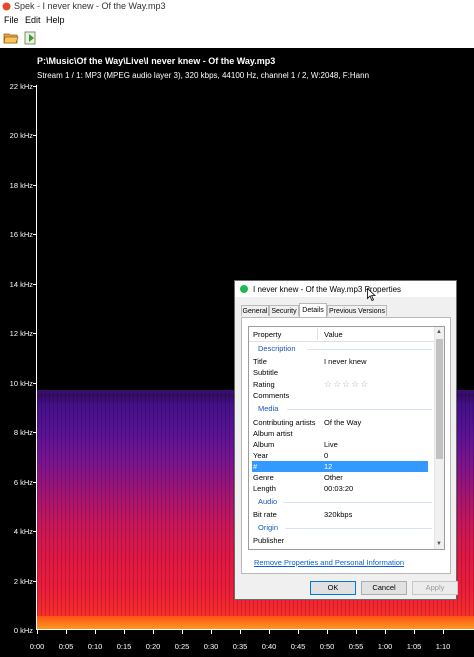 The width and height of the screenshot is (474, 657). I want to click on y-axis-label: 14 kHz, so click(21, 284).